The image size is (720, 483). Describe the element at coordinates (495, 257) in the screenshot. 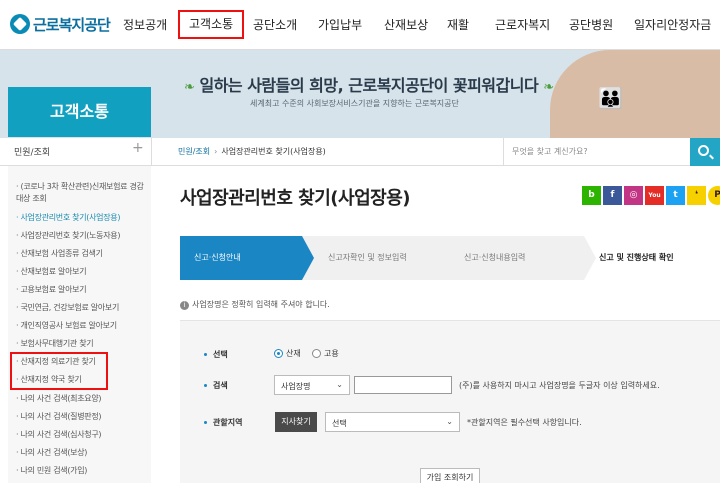

I see `step-3: 신고·신청내용입력` at that location.